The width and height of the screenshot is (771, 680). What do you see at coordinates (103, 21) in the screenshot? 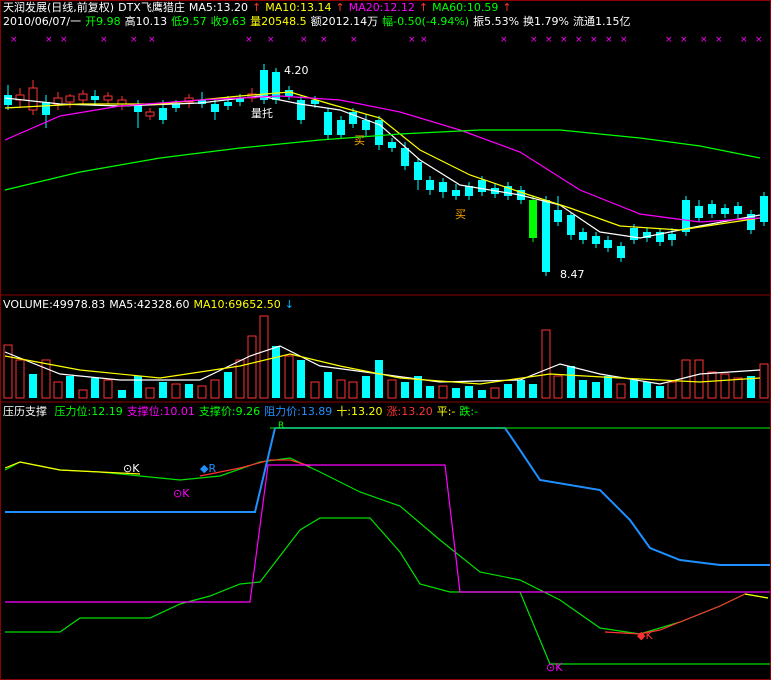
I see `quote-open: 开9.98` at bounding box center [103, 21].